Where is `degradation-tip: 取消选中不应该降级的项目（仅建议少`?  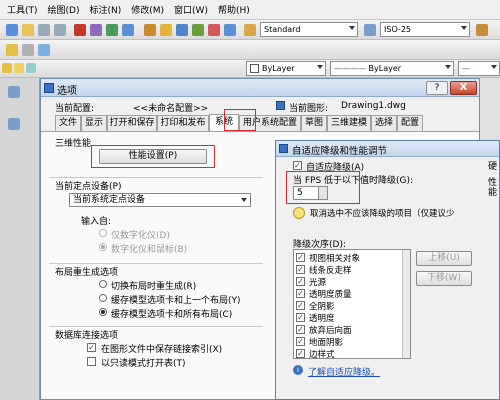
degradation-tip: 取消选中不应该降级的项目（仅建议少 is located at coordinates (382, 214).